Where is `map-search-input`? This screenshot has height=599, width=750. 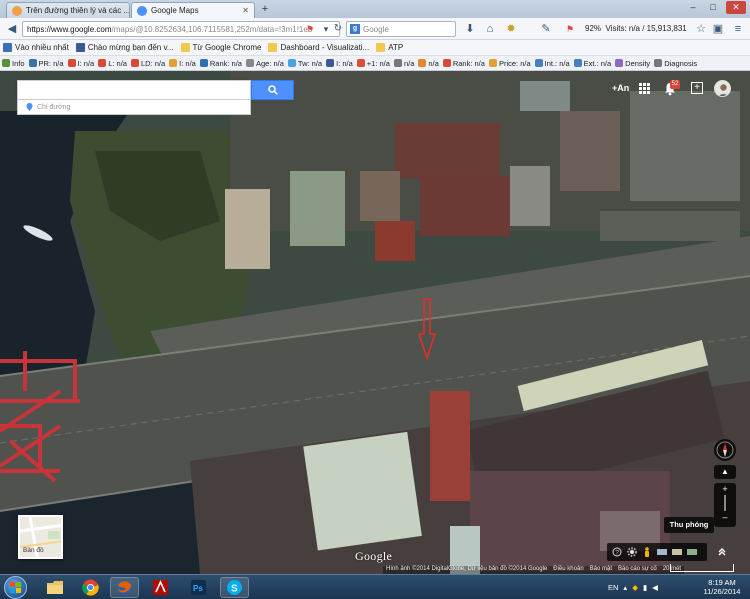
map-search-input is located at coordinates (134, 90).